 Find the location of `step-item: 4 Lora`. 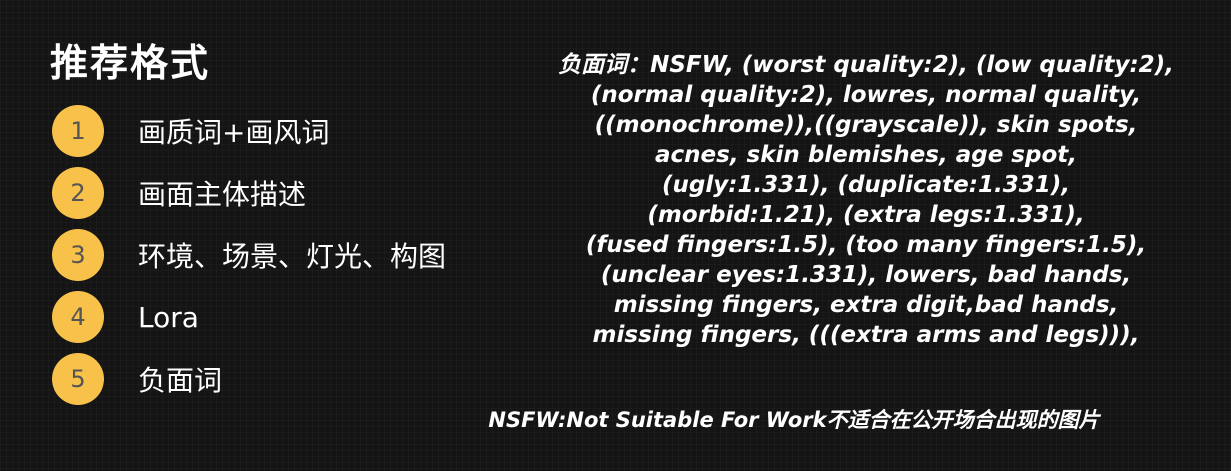

step-item: 4 Lora is located at coordinates (287, 317).